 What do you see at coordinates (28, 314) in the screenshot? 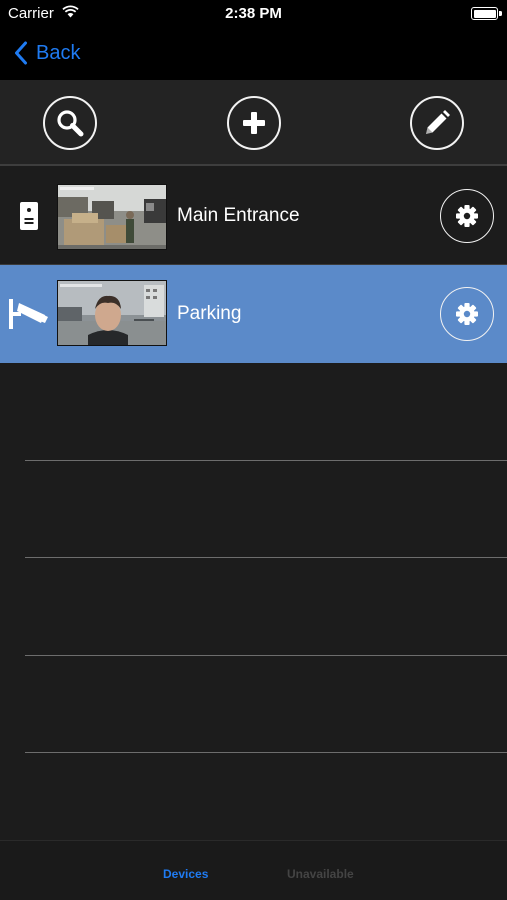
I see `security-camera-icon` at bounding box center [28, 314].